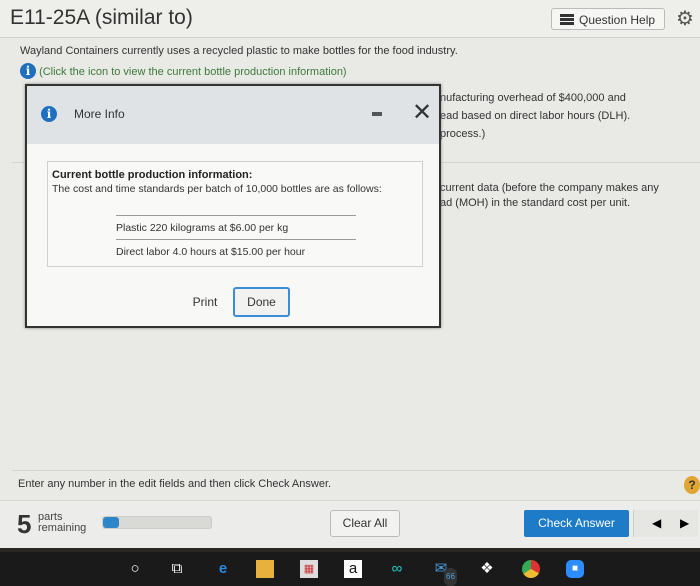 The image size is (700, 586). I want to click on mail-icon: ✉ 66, so click(444, 573).